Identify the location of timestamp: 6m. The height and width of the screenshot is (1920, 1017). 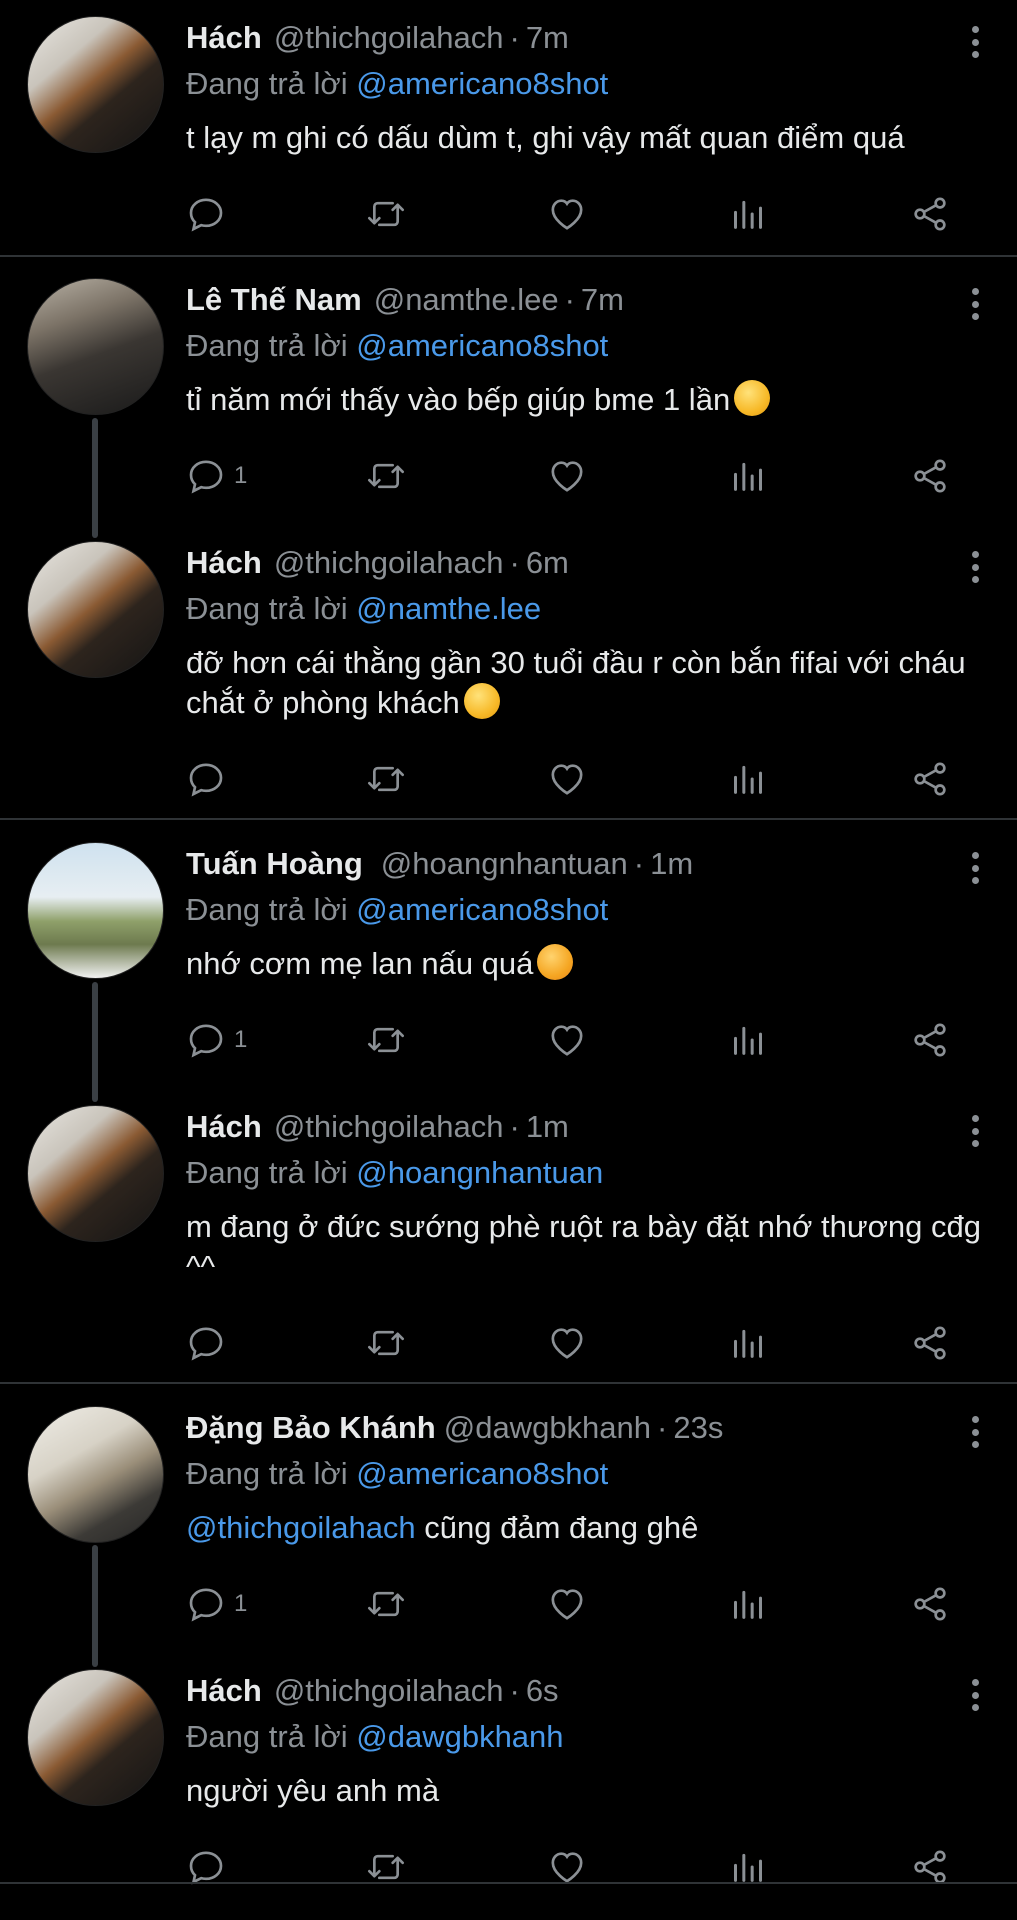
(547, 563).